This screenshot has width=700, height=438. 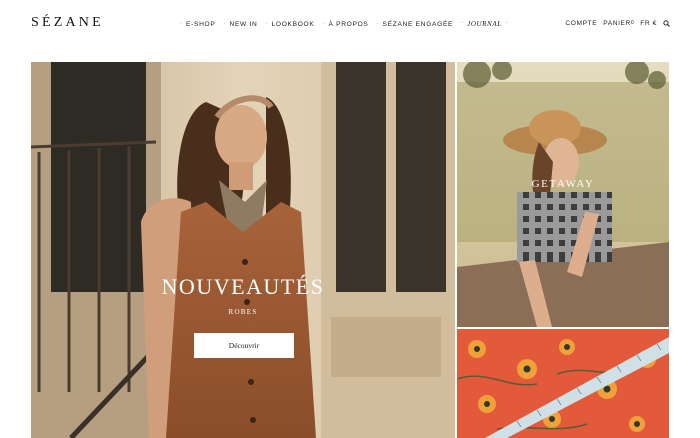 I want to click on brand-logo: SÉZANE, so click(x=67, y=23).